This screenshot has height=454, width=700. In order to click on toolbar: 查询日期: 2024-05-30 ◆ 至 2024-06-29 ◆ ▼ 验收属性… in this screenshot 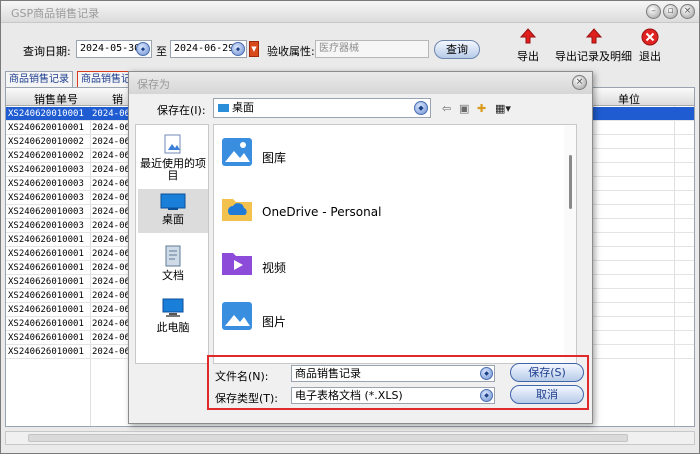, I will do `click(350, 47)`.